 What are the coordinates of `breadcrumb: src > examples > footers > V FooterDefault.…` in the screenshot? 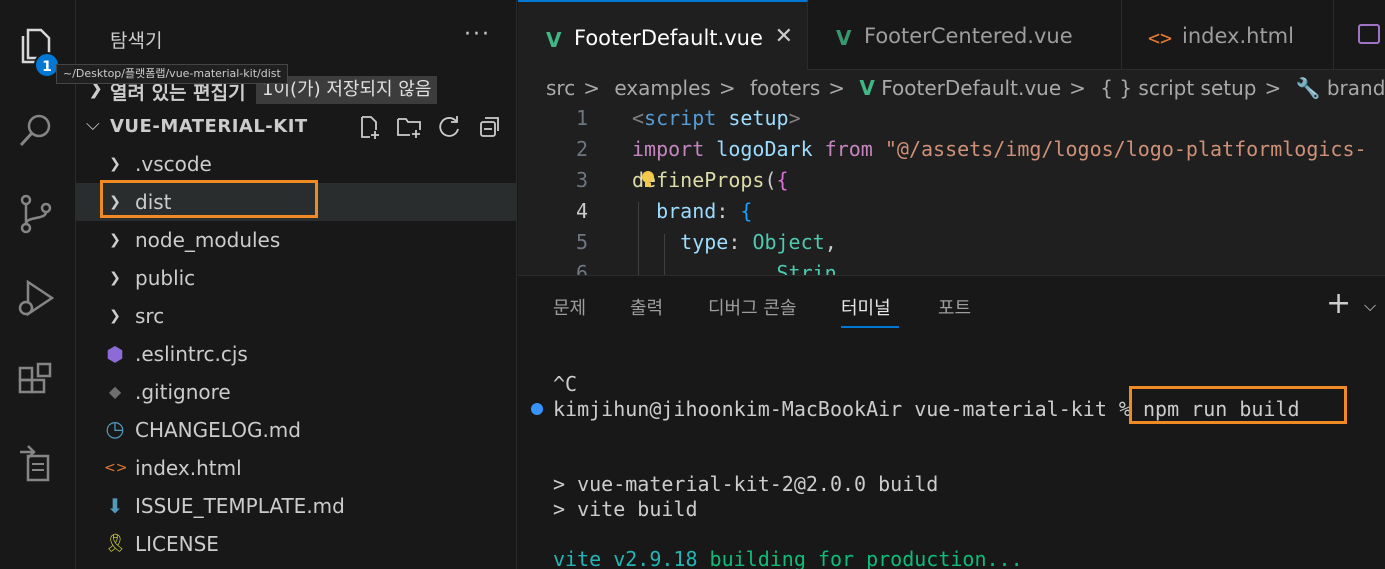 It's located at (965, 88).